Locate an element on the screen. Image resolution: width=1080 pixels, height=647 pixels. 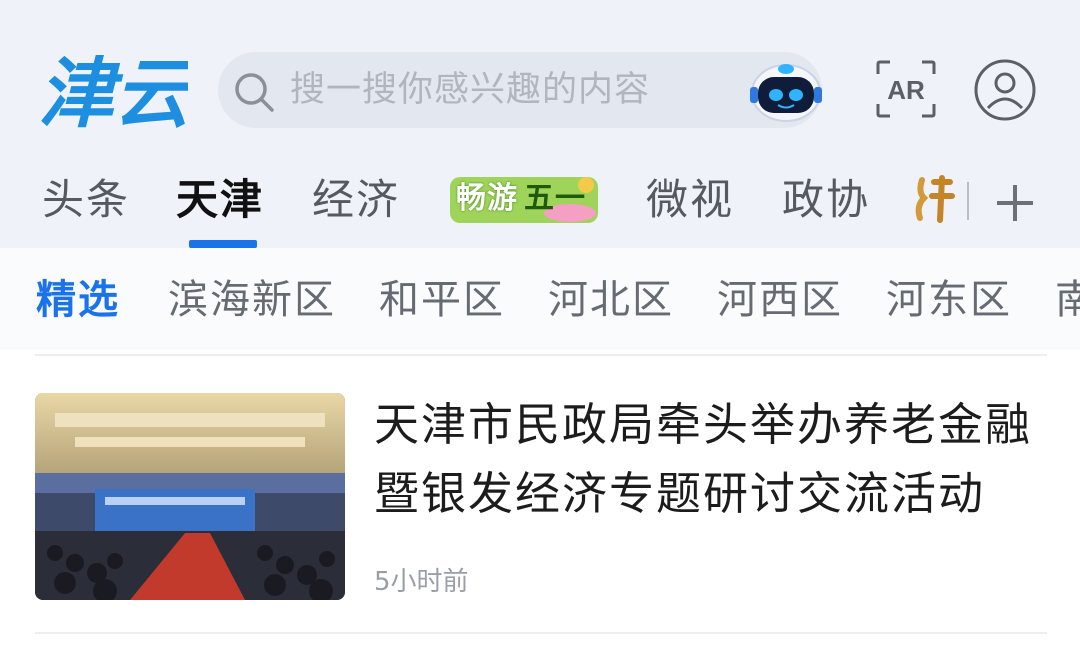
app-logo: 津云 is located at coordinates (113, 93).